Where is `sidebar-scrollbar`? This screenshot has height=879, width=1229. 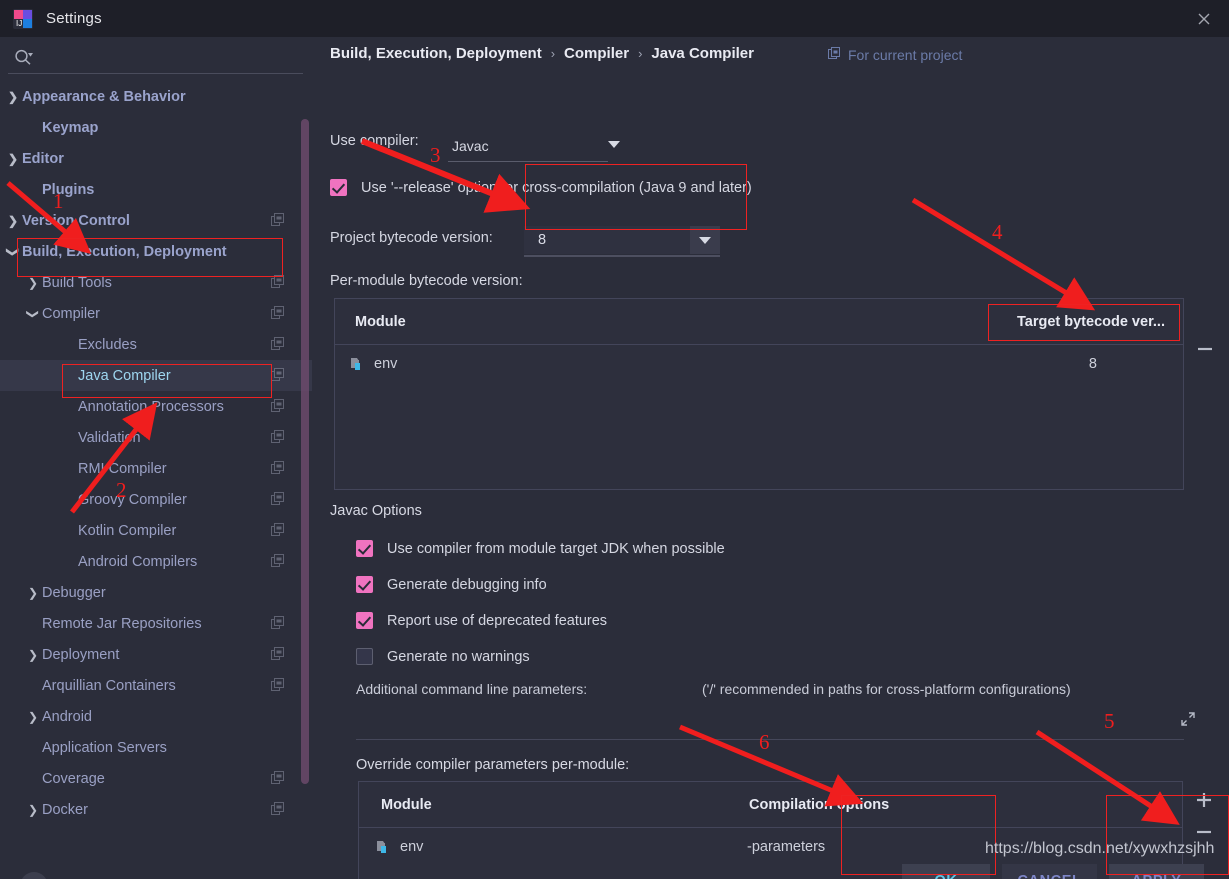
sidebar-scrollbar is located at coordinates (305, 451).